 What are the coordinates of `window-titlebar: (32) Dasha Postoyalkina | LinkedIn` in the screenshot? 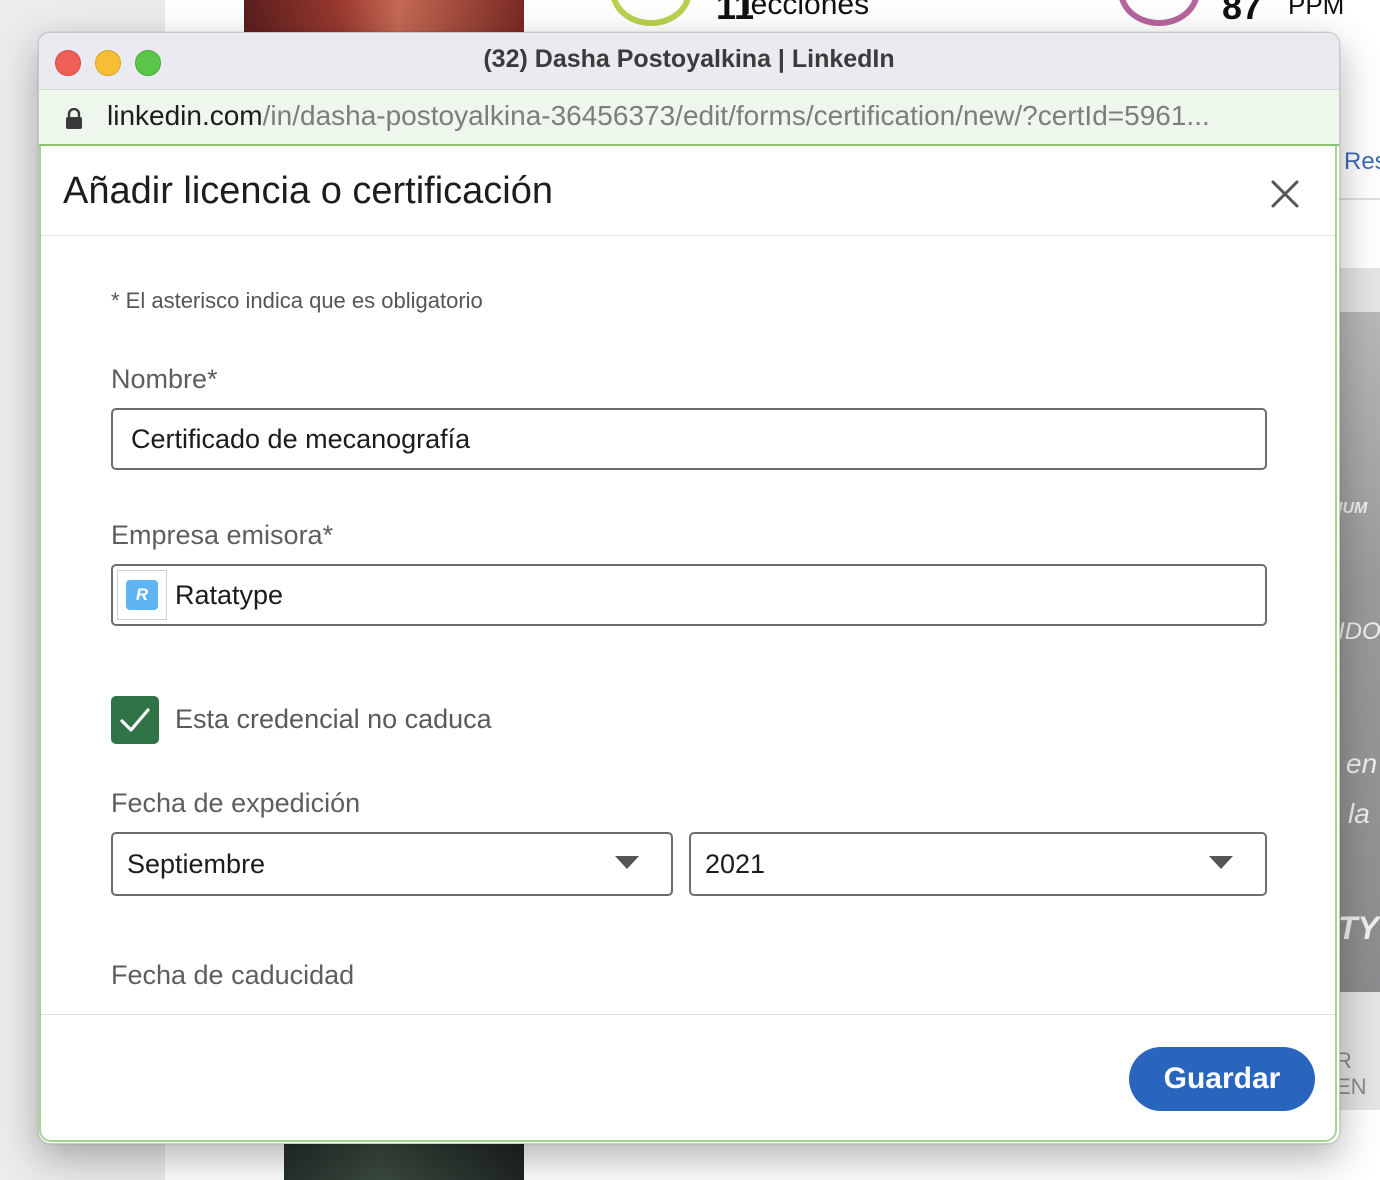 It's located at (689, 61).